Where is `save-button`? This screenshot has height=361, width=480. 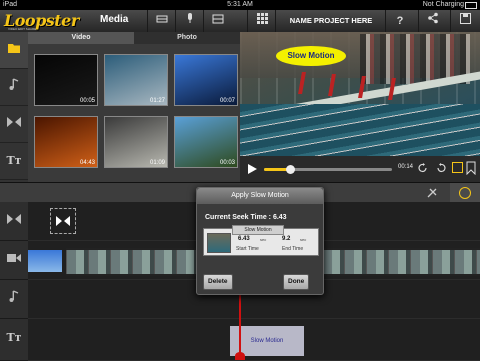
save-button is located at coordinates (464, 21).